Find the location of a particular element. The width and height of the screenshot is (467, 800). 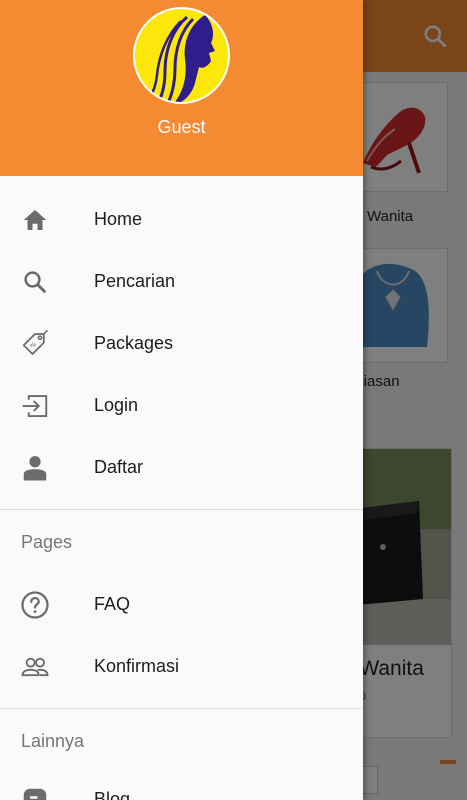

nav-label-packages: Packages is located at coordinates (134, 342).